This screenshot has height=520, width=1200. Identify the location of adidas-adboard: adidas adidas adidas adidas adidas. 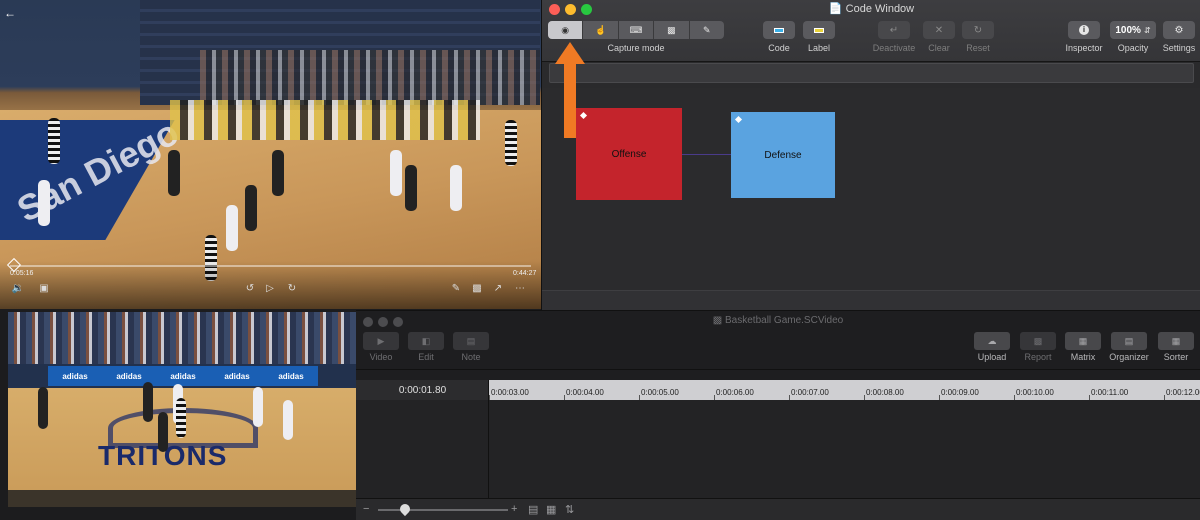
(183, 376).